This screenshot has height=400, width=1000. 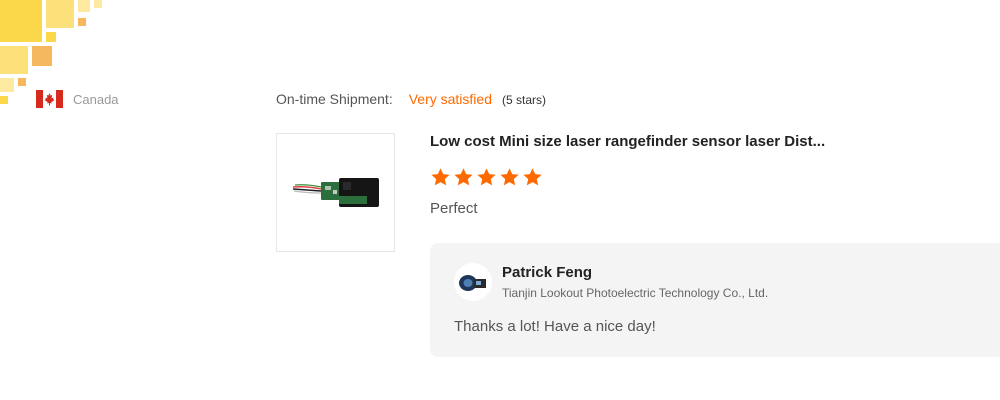 I want to click on canada-flag-icon, so click(x=49, y=99).